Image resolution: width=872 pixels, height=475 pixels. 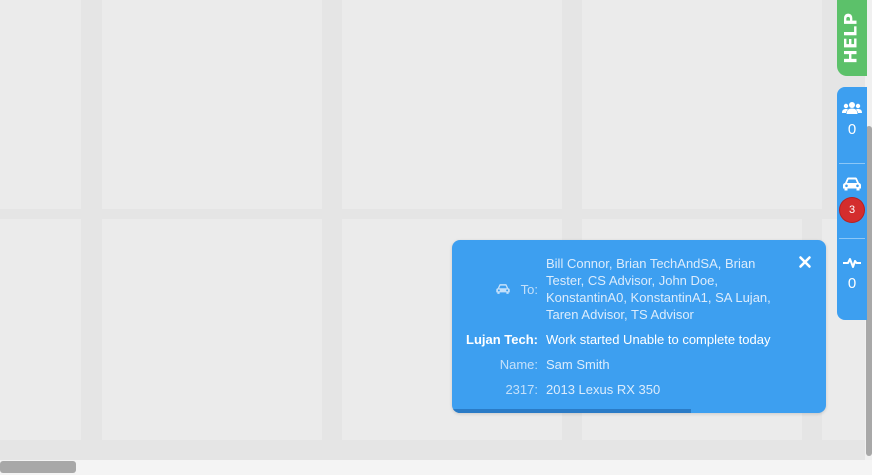 What do you see at coordinates (436, 467) in the screenshot?
I see `horizontal-scrollbar-track` at bounding box center [436, 467].